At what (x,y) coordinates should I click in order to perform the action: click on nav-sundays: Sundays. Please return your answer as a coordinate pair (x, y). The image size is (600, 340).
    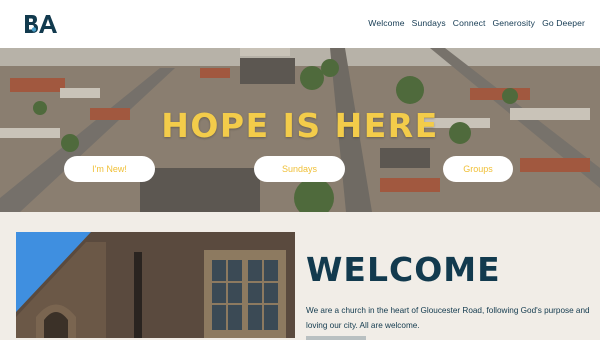
    Looking at the image, I should click on (429, 23).